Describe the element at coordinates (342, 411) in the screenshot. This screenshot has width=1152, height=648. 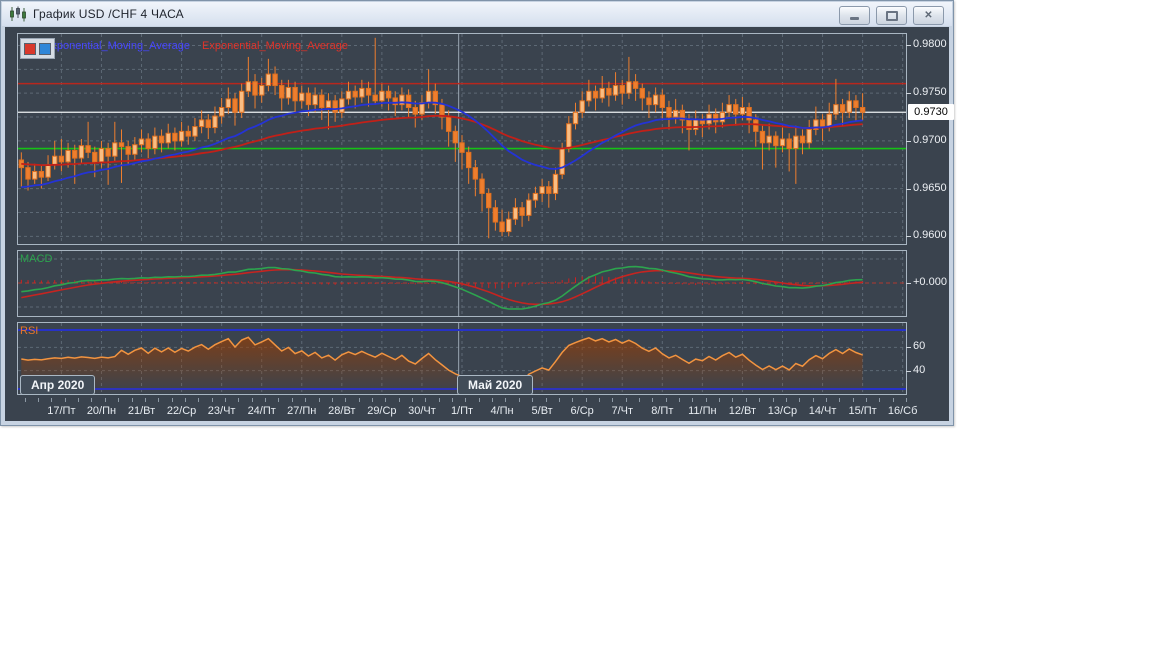
I see `x-axis-label: 28/Вт` at that location.